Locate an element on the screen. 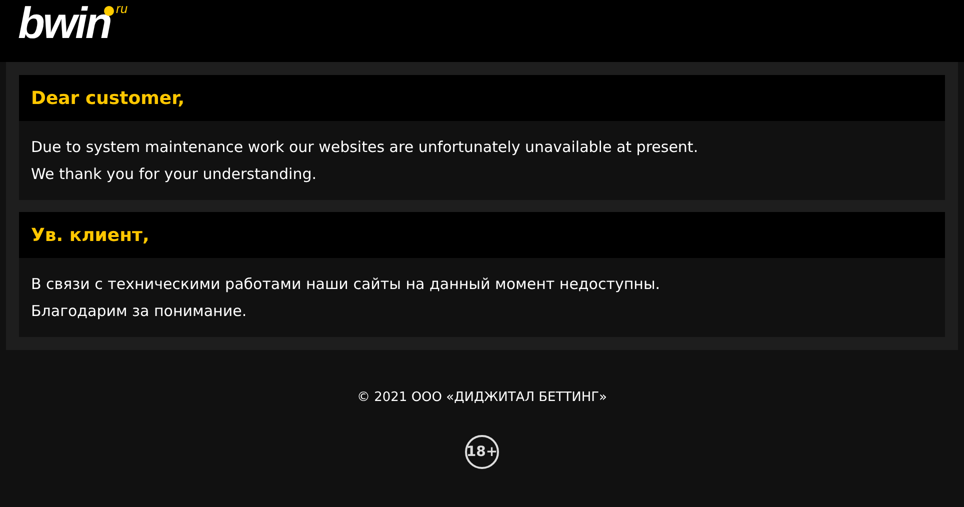  notice-text: Благодарим за понимание. is located at coordinates (139, 311).